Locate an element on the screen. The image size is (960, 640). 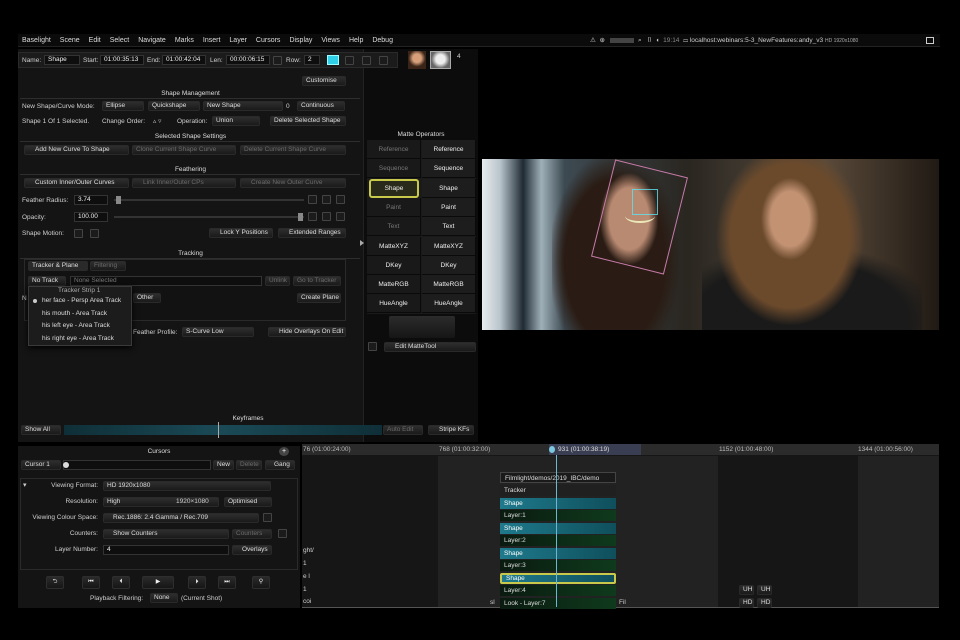
delete-selected-shape-button: Delete Selected Shape is located at coordinates (308, 121).